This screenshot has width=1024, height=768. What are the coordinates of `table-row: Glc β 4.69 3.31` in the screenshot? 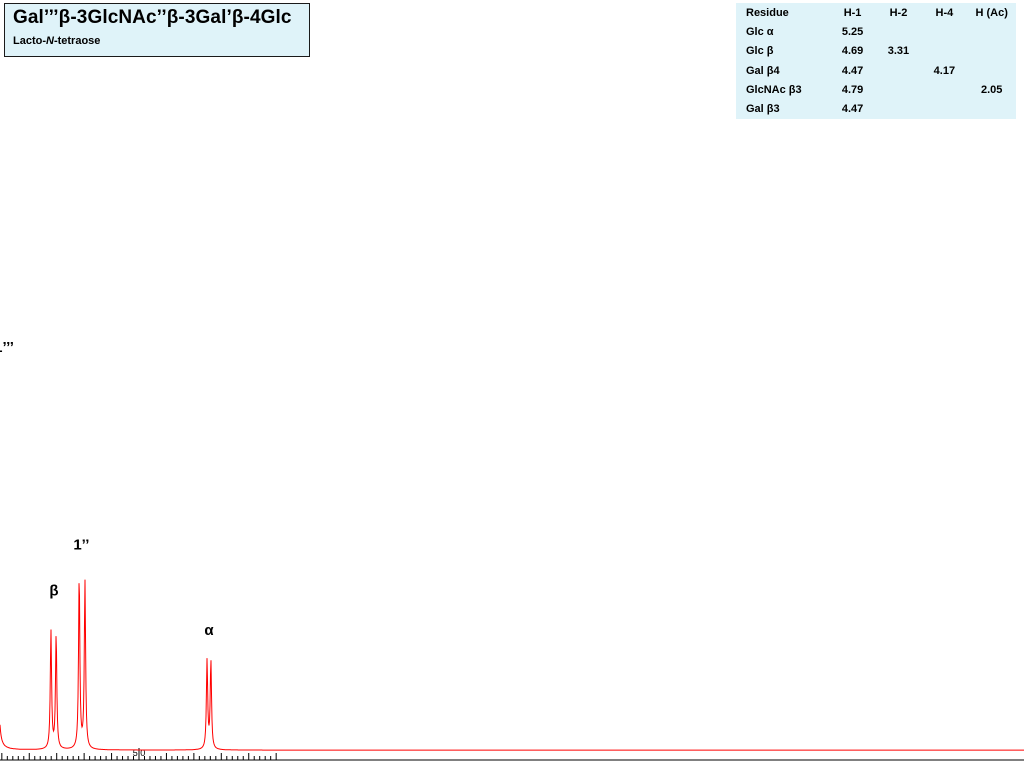 It's located at (876, 51).